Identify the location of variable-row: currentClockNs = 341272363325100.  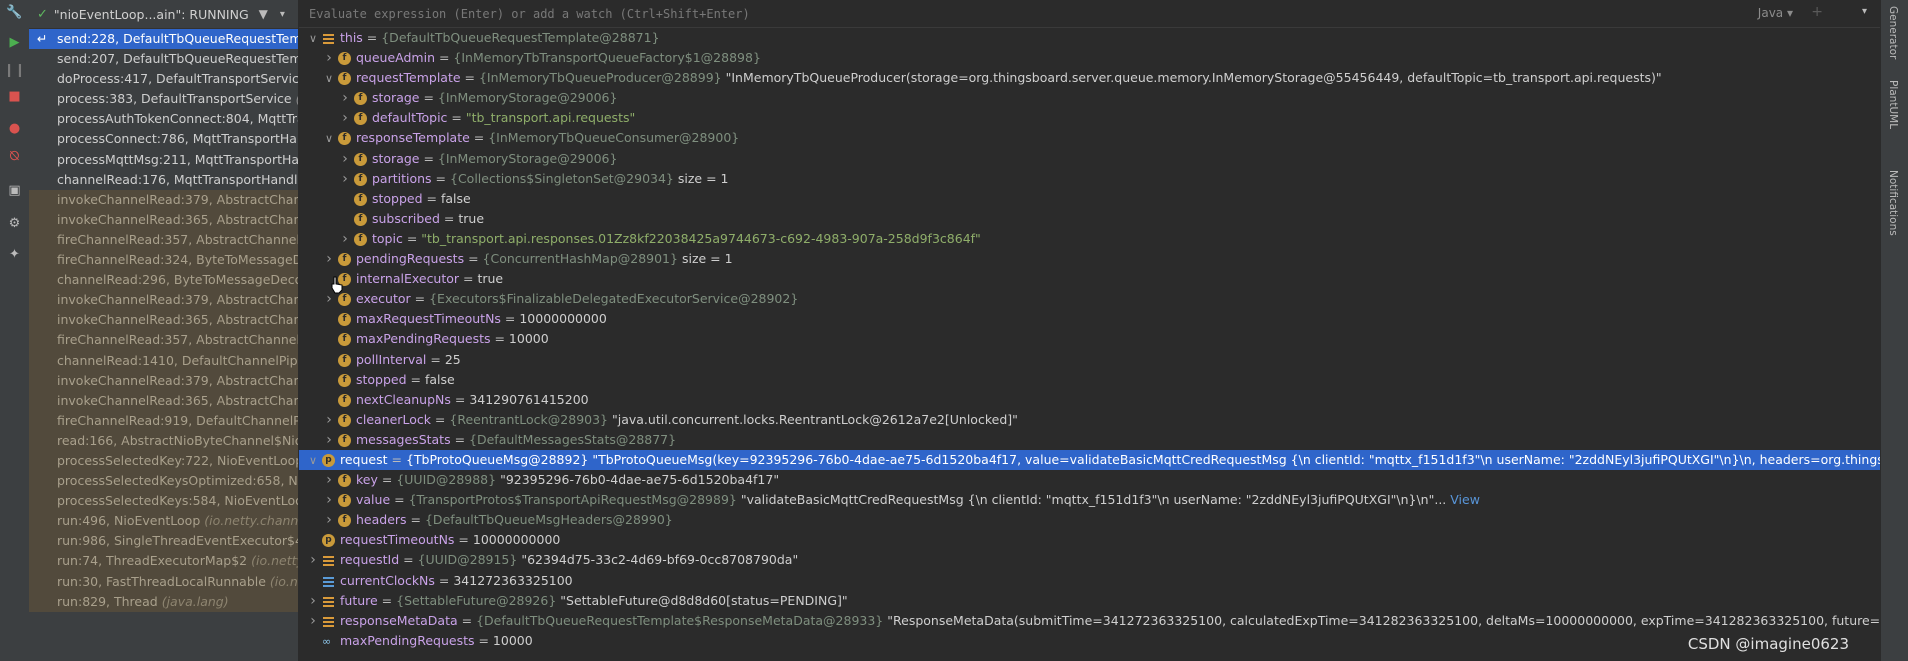
(1090, 581).